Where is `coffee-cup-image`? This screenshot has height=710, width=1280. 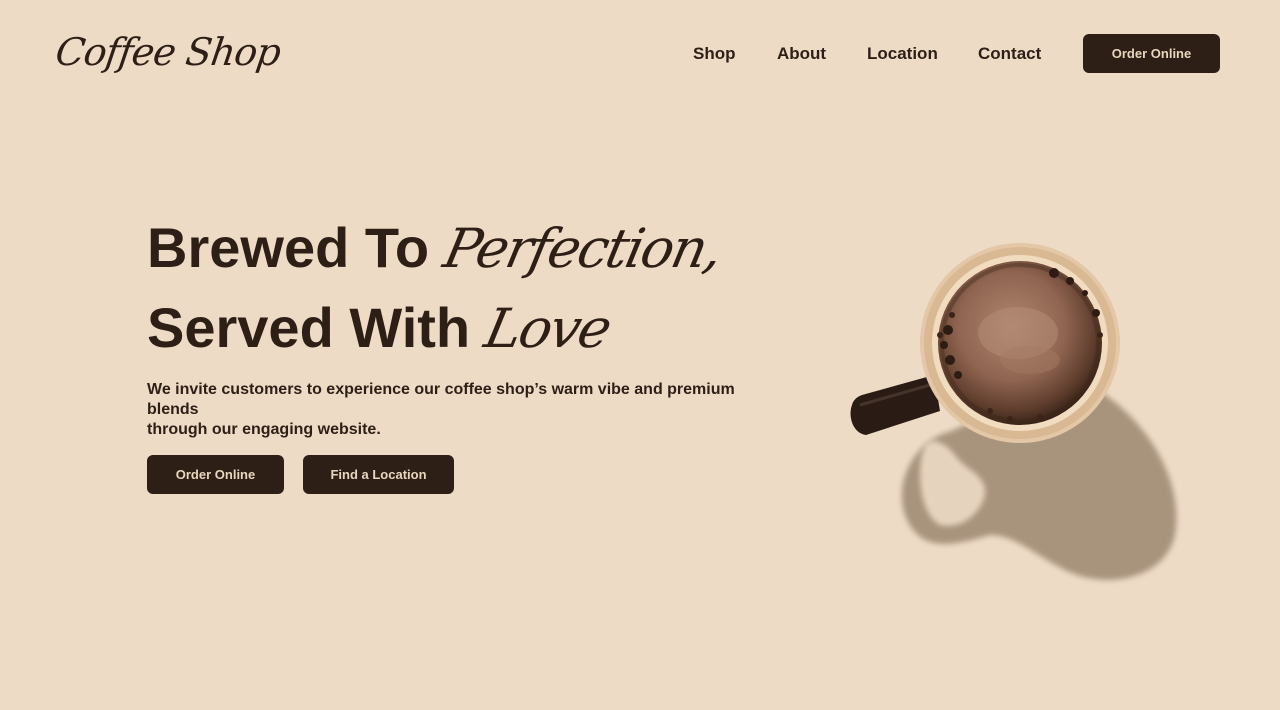 coffee-cup-image is located at coordinates (1020, 415).